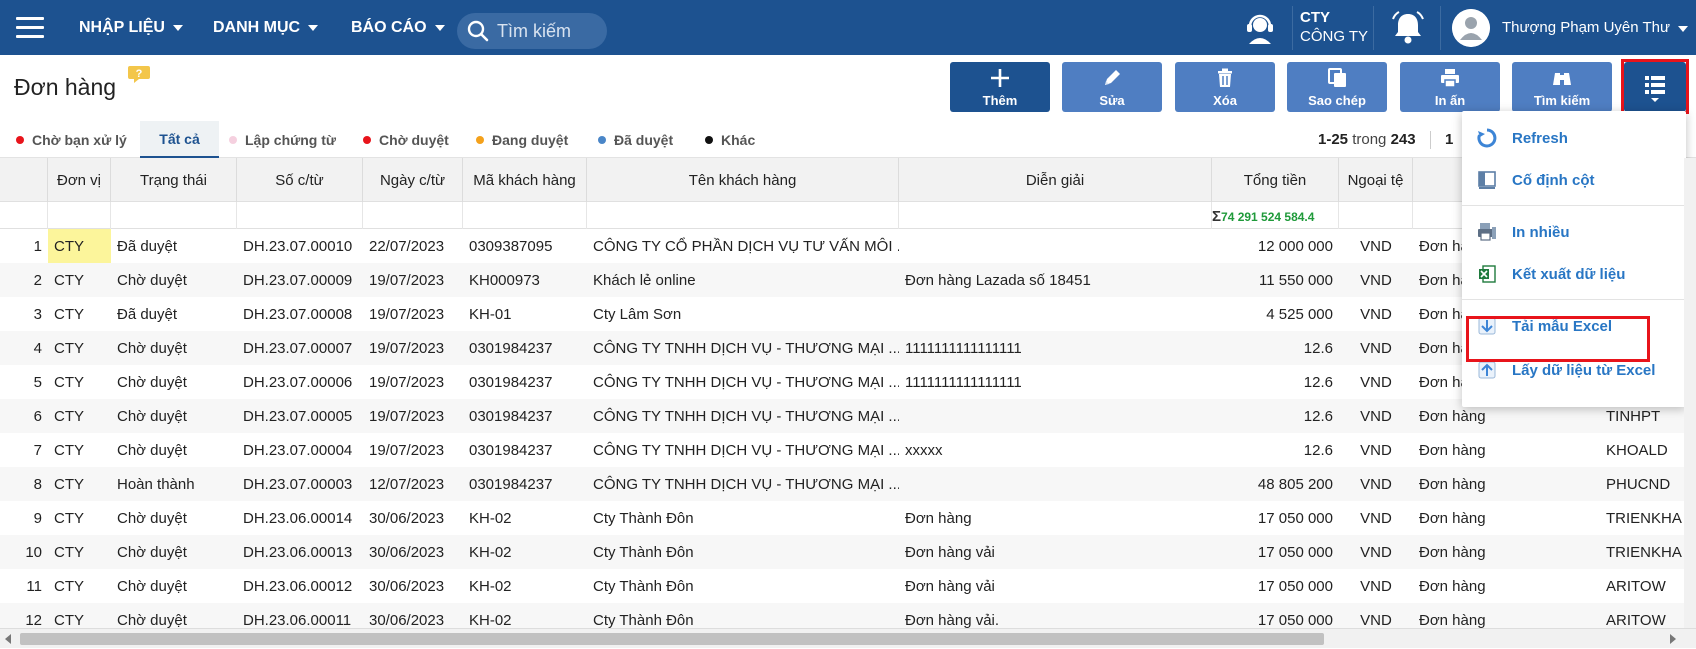  I want to click on company-selector: CTY CÔNG TY, so click(1334, 27).